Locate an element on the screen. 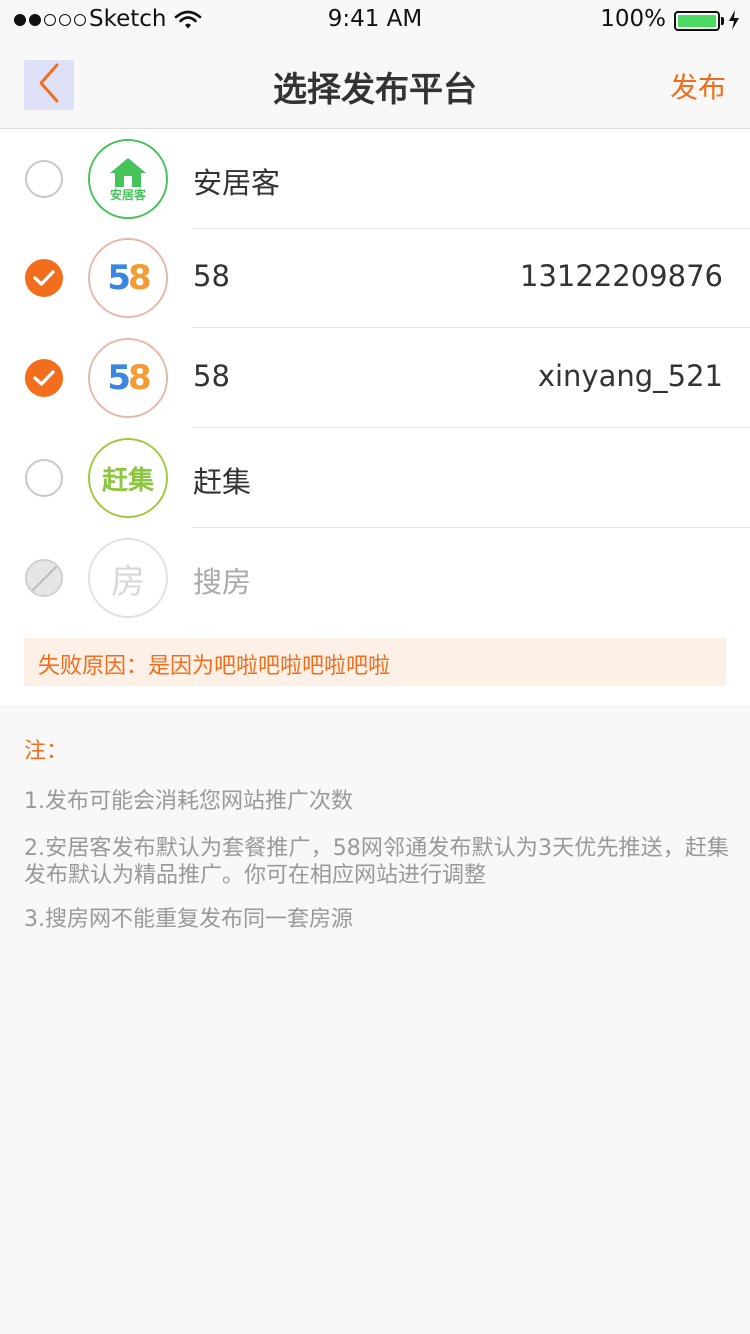 This screenshot has width=750, height=1334. platform-name: 搜房 is located at coordinates (222, 582).